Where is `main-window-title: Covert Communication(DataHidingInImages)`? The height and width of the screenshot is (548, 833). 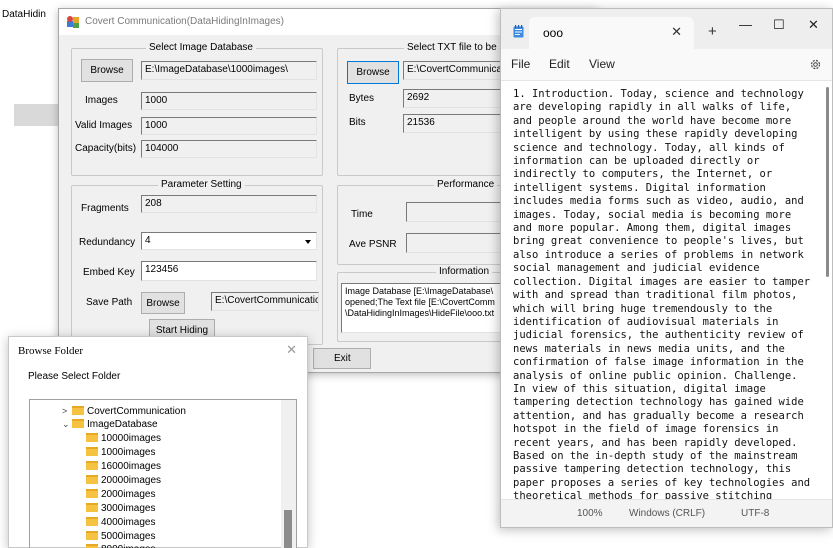
main-window-title: Covert Communication(DataHidingInImages) is located at coordinates (184, 21).